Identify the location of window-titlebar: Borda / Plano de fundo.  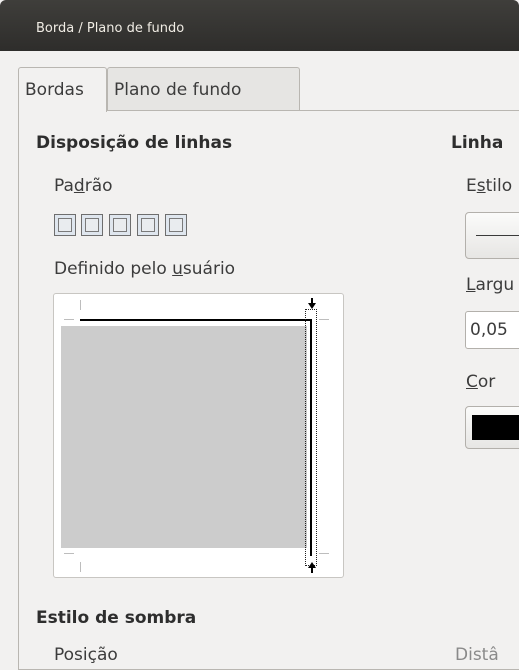
(259, 25).